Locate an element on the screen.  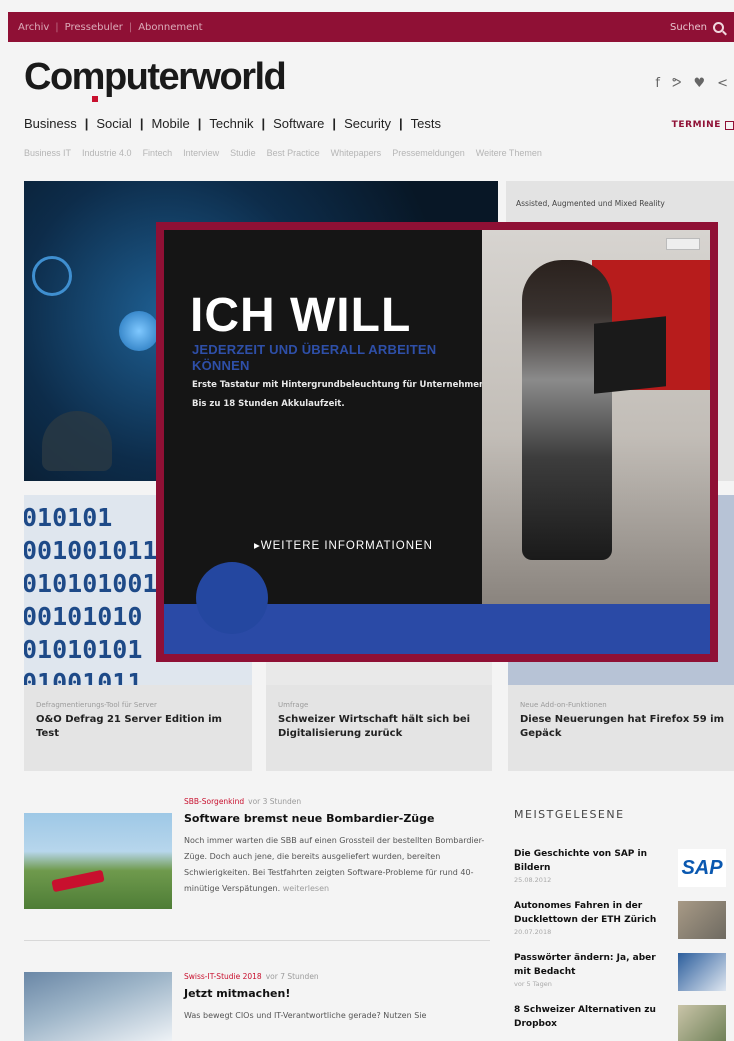
subnav-item: Interview is located at coordinates (201, 153).